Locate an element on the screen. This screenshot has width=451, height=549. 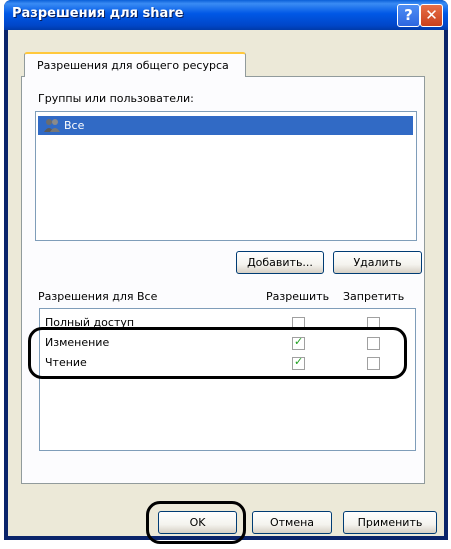
highlight-permissions-annotation is located at coordinates (217, 353).